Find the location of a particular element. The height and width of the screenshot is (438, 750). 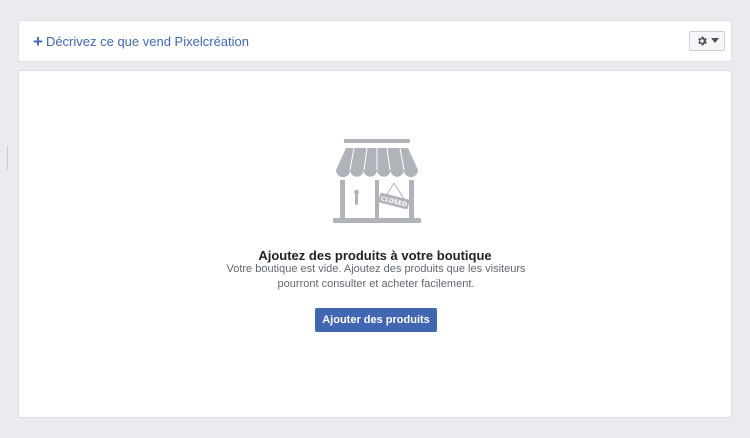

describe-shop-label: Décrivez ce que vend Pixelcréation is located at coordinates (147, 41).